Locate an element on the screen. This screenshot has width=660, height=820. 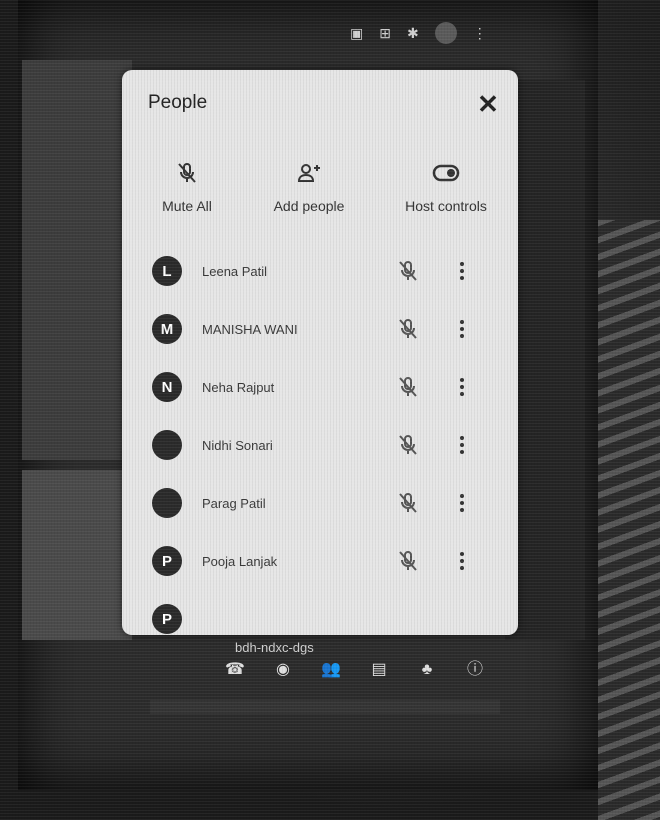
captions-icon: ◉ is located at coordinates (283, 670).